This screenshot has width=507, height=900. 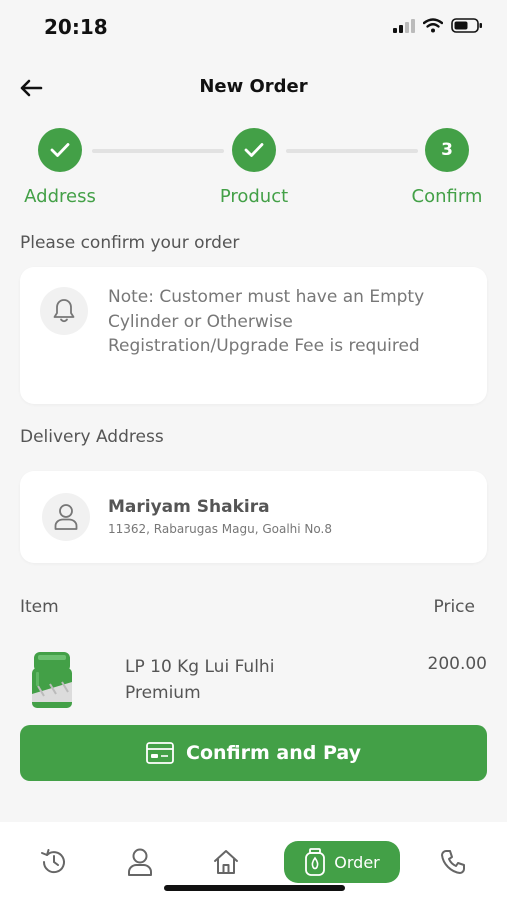 I want to click on step-product-circle, so click(x=254, y=150).